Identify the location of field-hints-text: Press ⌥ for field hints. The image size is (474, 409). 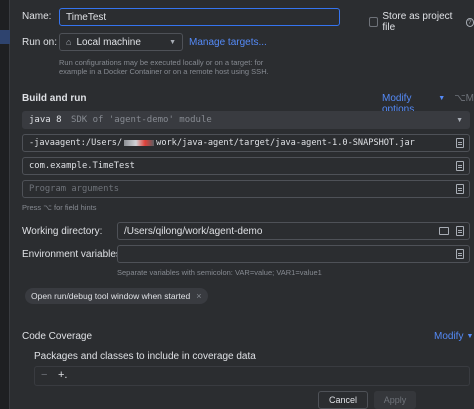
(59, 207).